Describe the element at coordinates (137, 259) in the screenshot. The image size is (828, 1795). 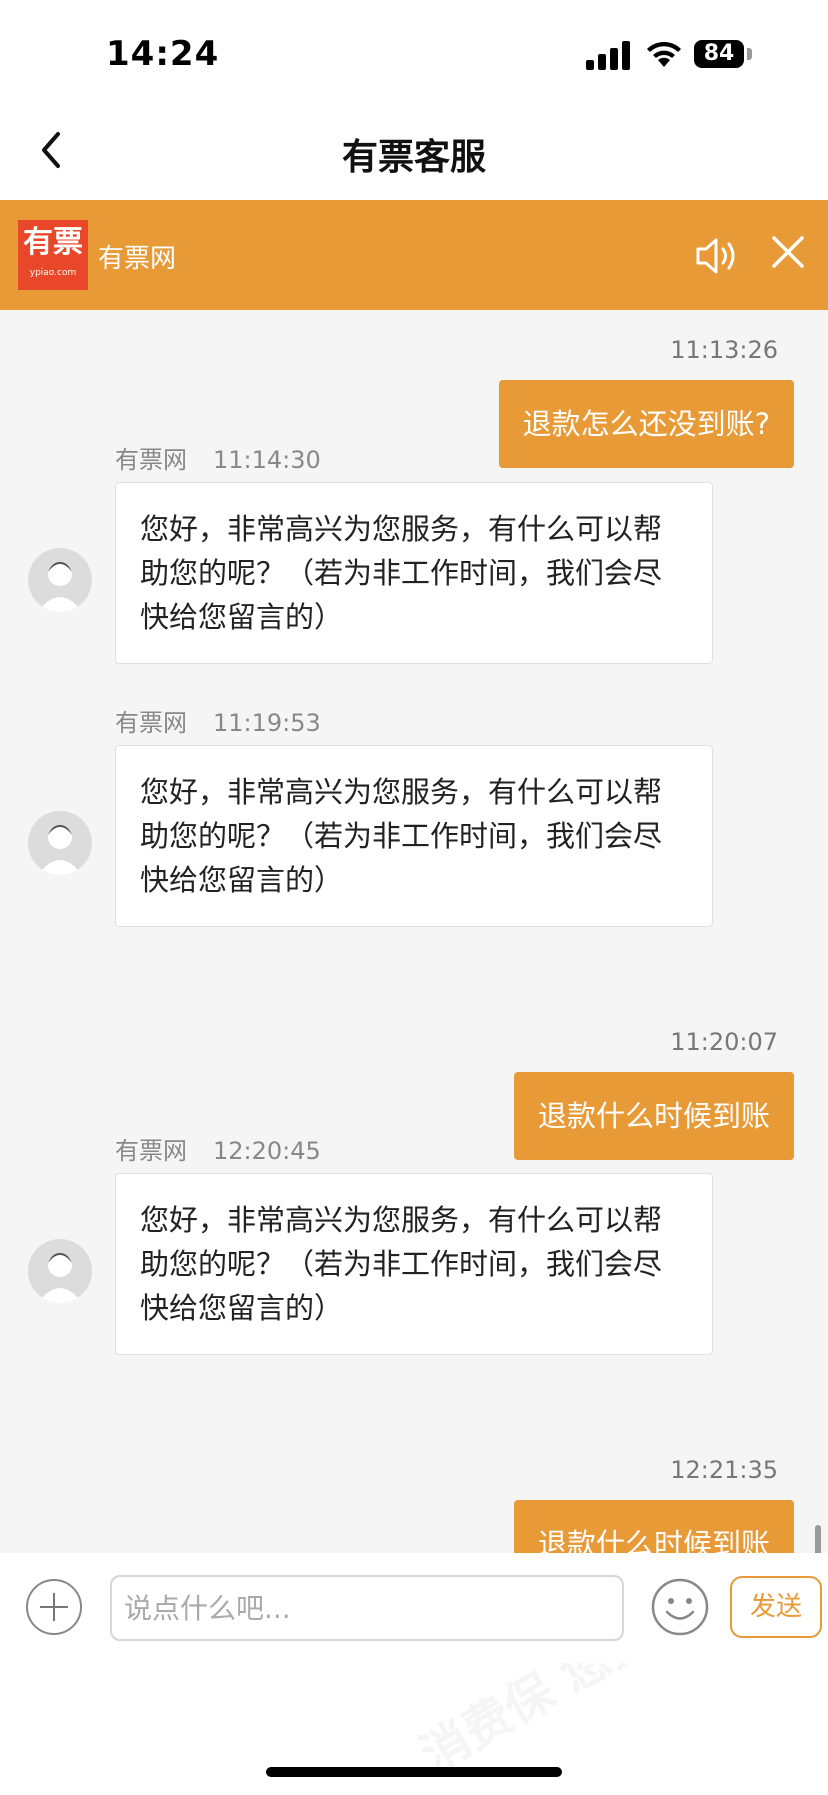
I see `banner-name: 有票网` at that location.